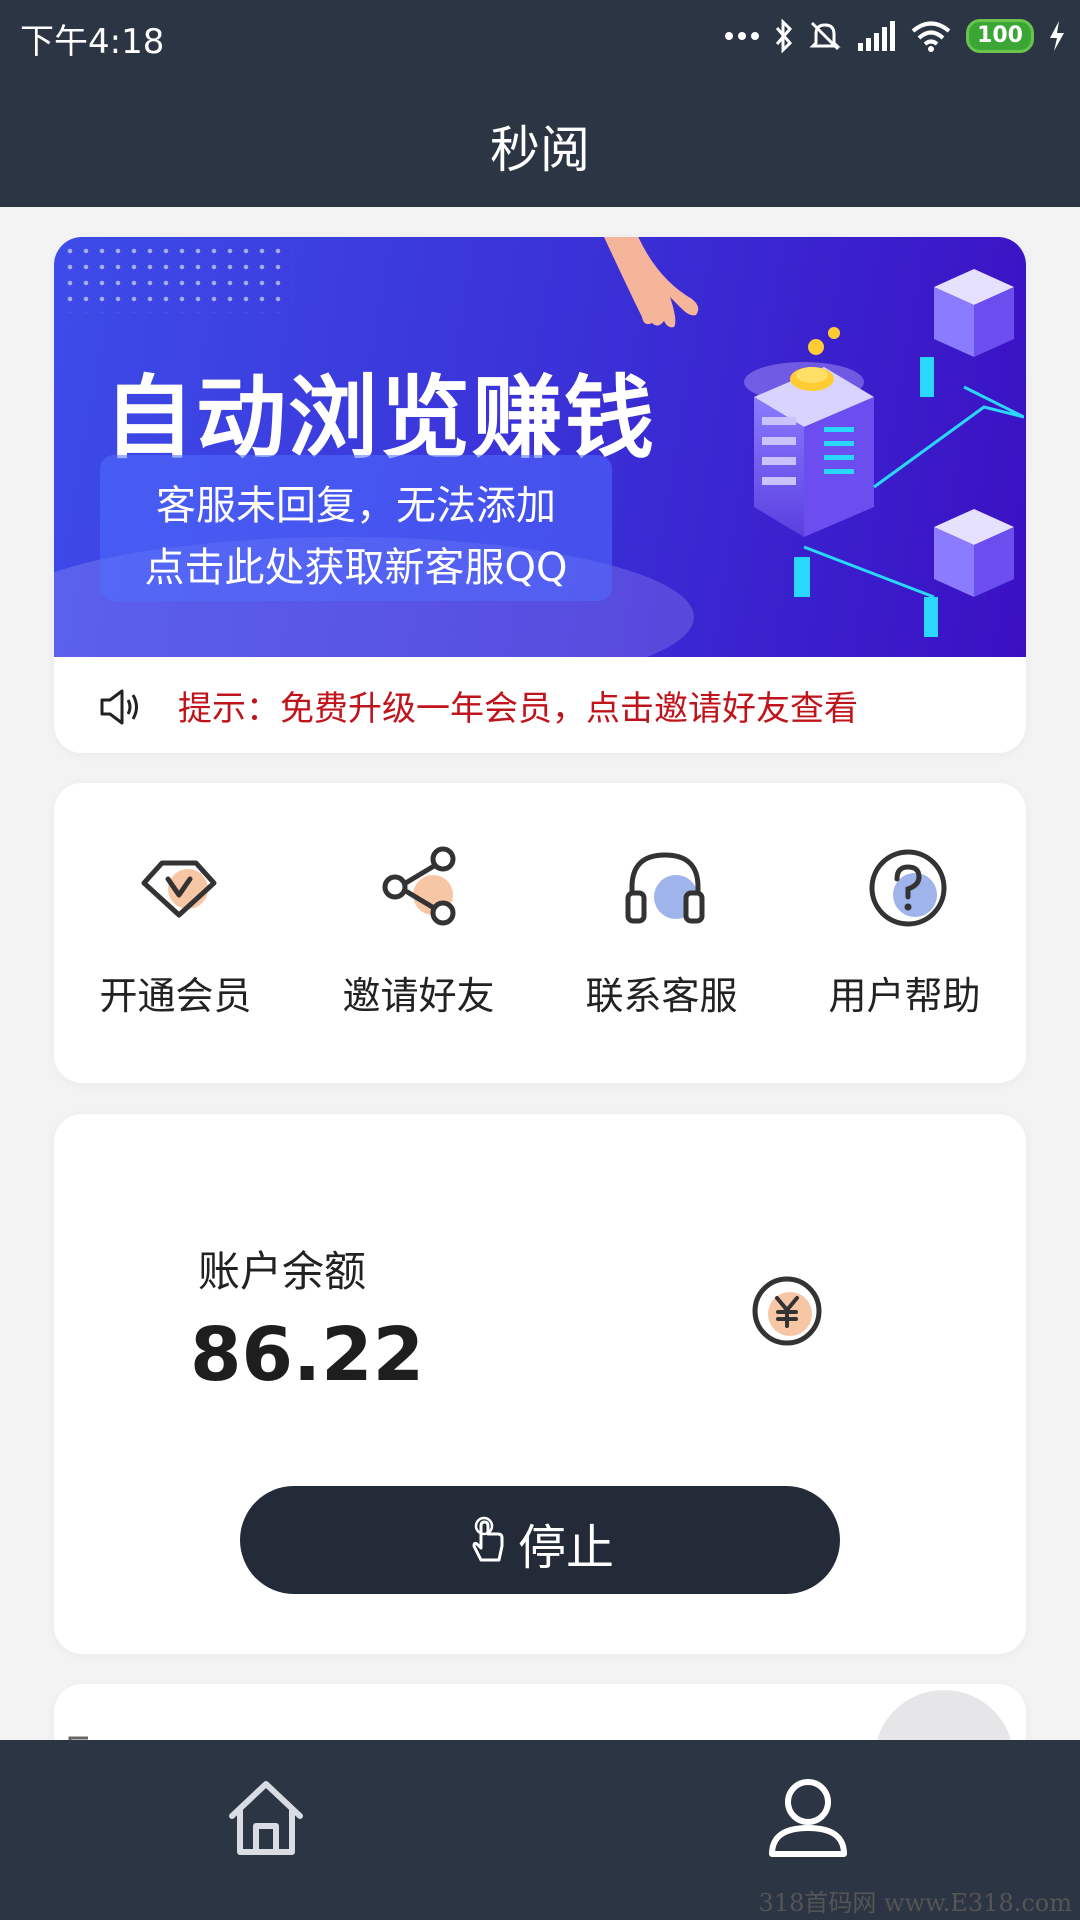 Image resolution: width=1080 pixels, height=1920 pixels. I want to click on menu-label-invite: 邀请好友, so click(418, 996).